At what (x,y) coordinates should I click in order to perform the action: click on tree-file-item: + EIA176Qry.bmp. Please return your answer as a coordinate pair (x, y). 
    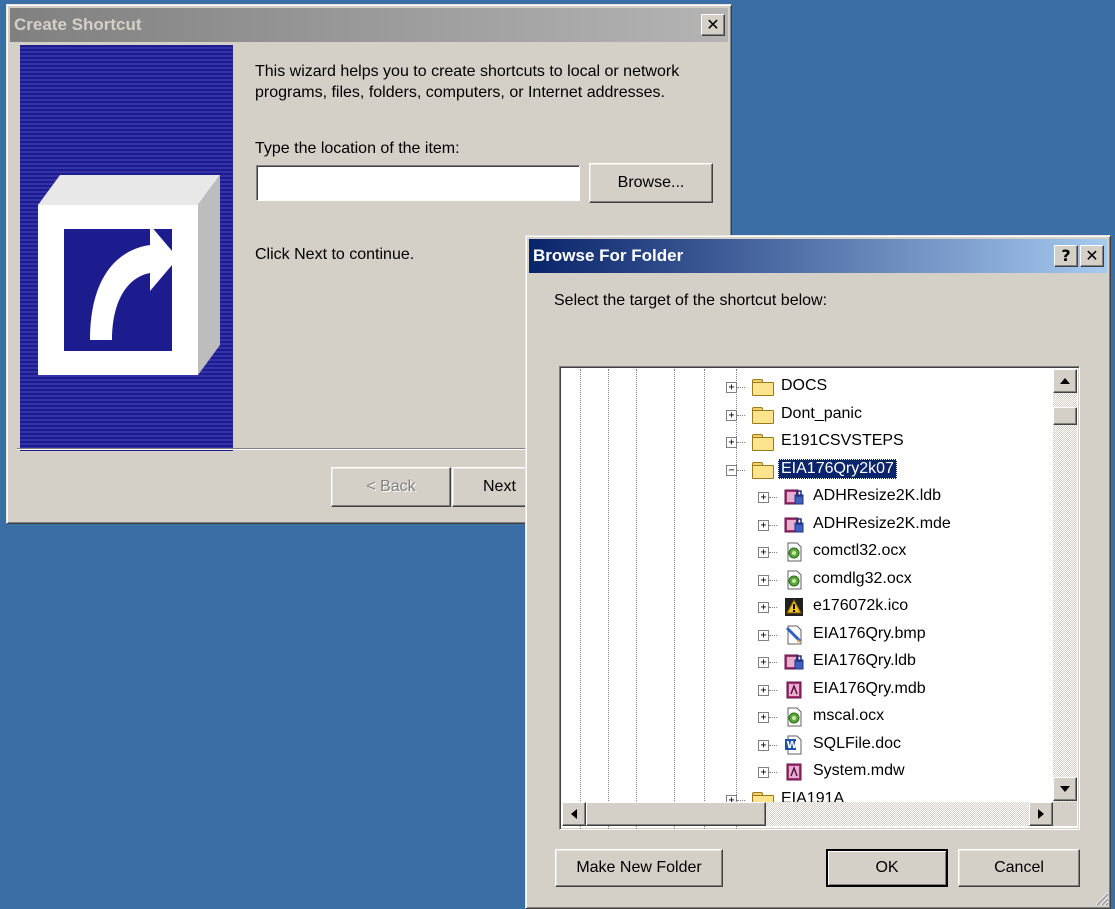
    Looking at the image, I should click on (805, 635).